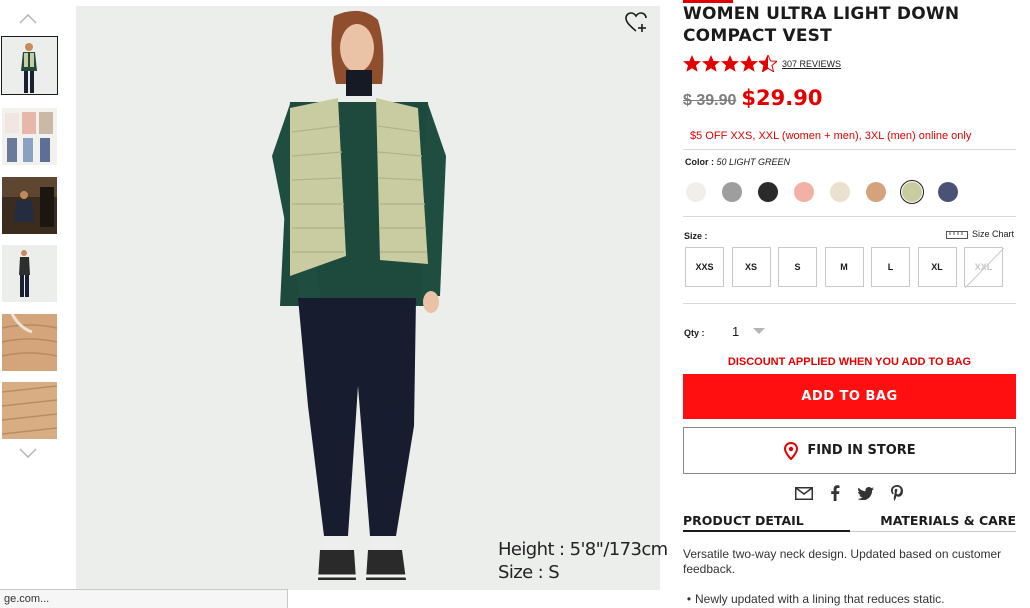  Describe the element at coordinates (753, 162) in the screenshot. I see `selected-color-name: 50 LIGHT GREEN` at that location.